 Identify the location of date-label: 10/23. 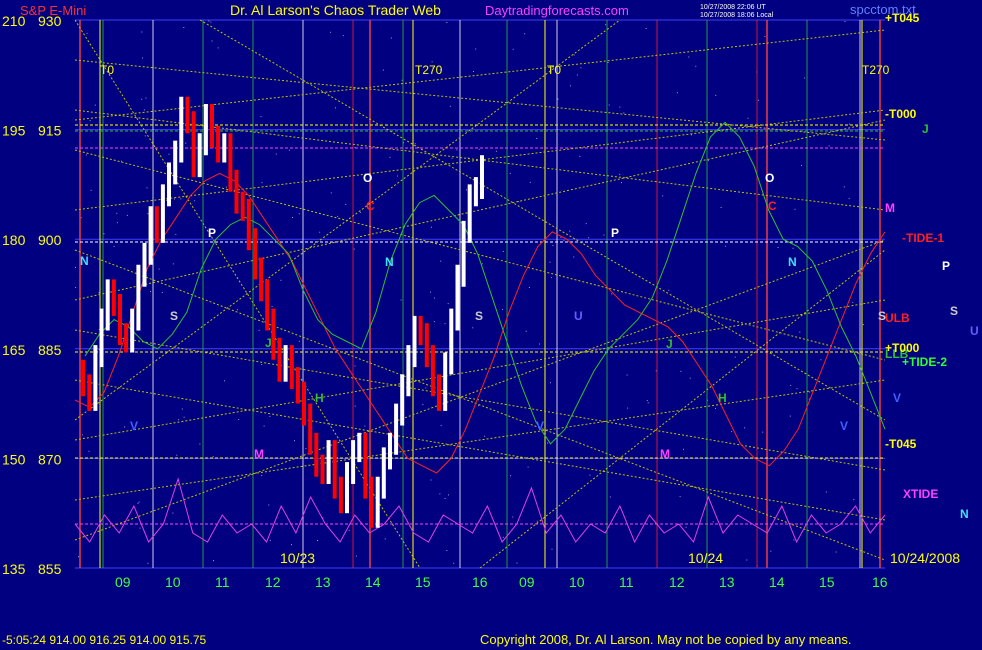
(297, 558).